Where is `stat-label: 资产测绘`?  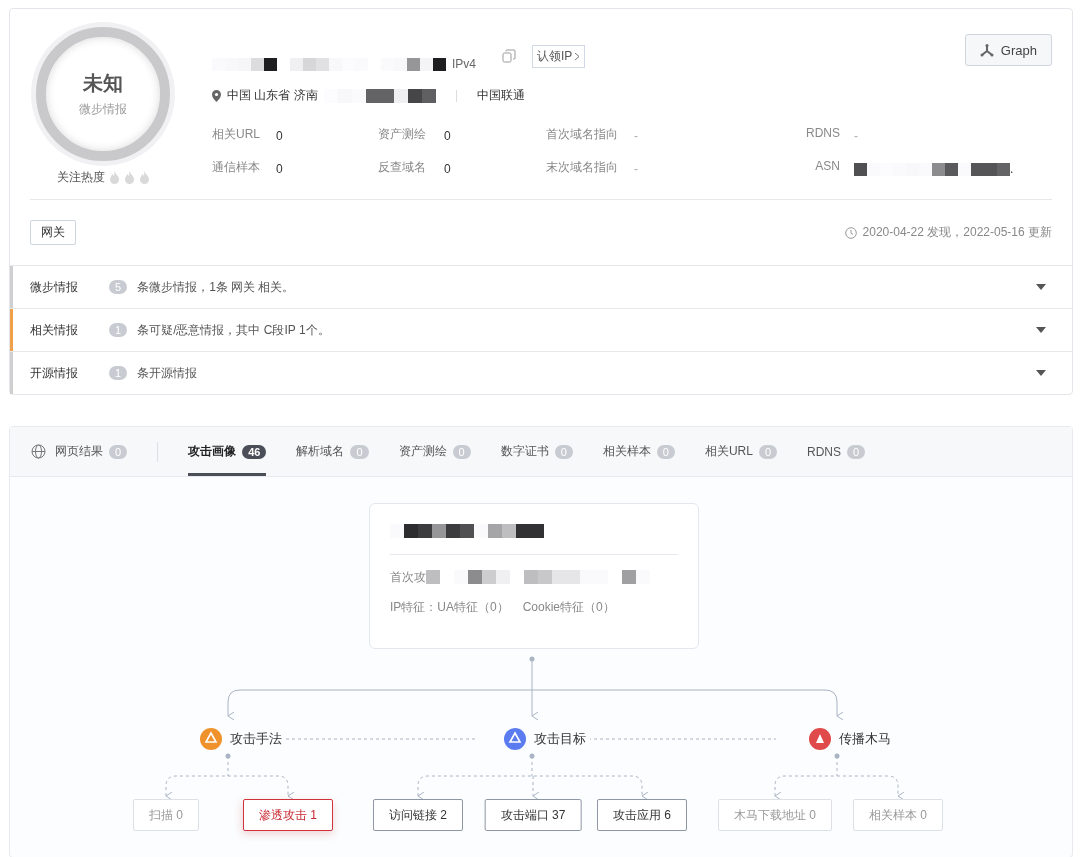
stat-label: 资产测绘 is located at coordinates (402, 134).